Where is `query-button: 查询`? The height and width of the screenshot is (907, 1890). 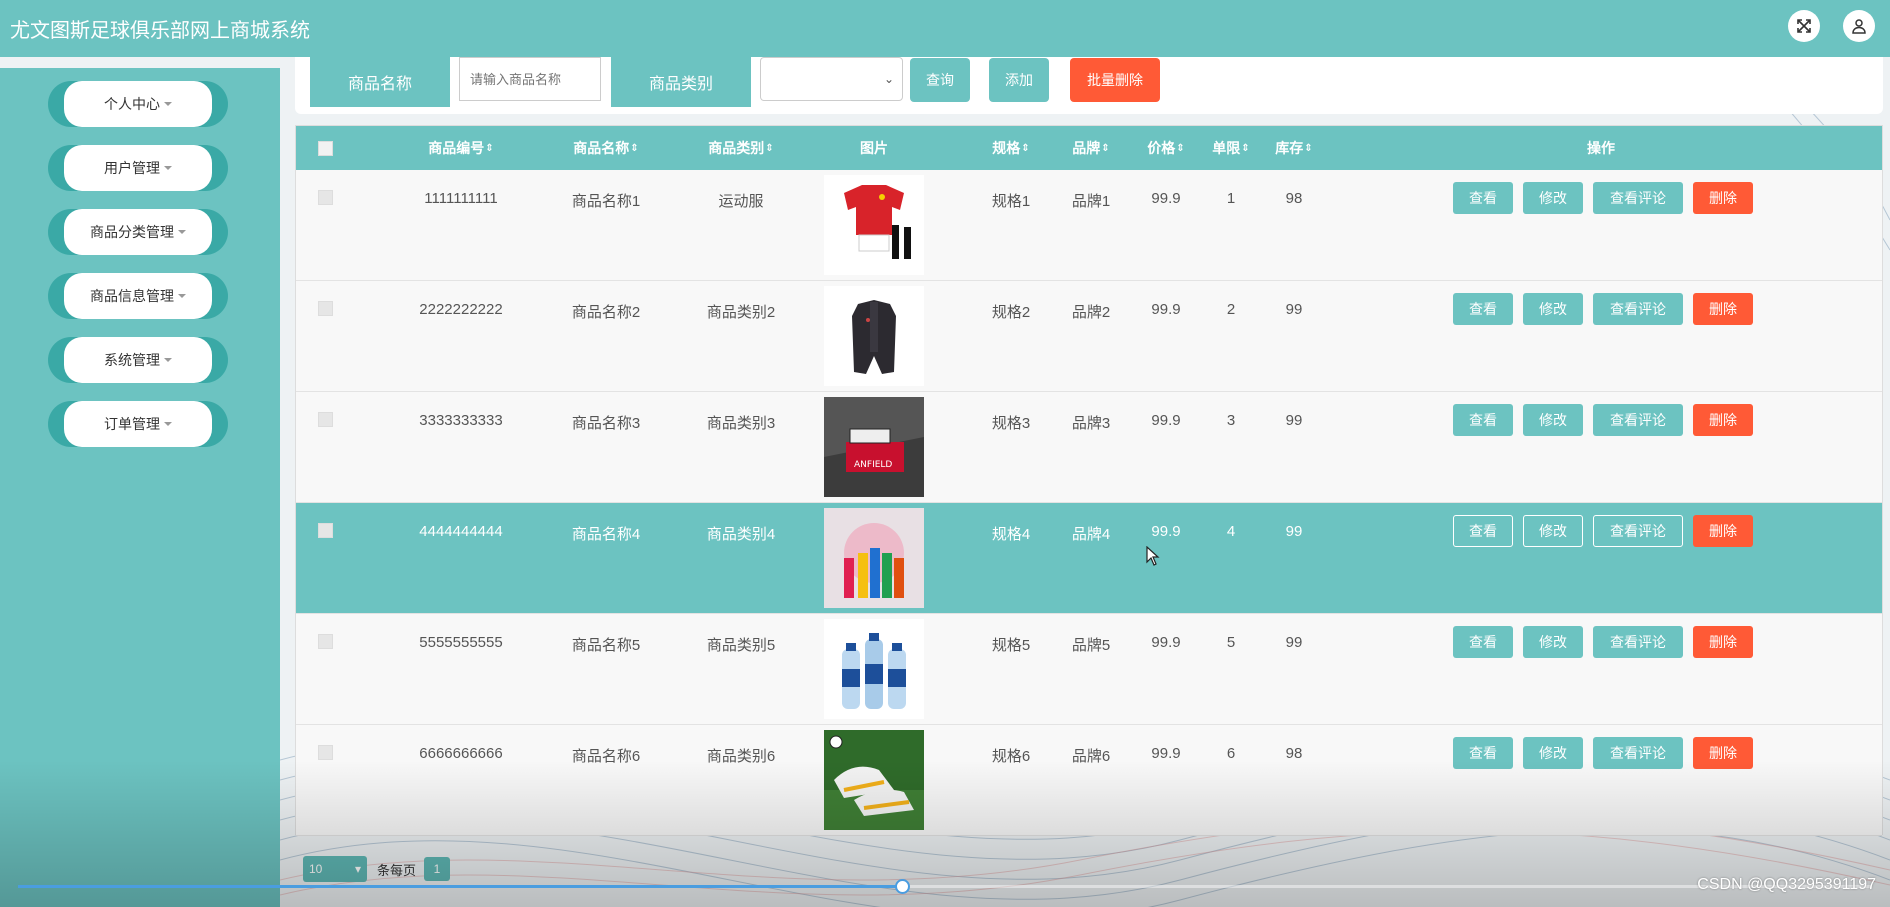 query-button: 查询 is located at coordinates (940, 80).